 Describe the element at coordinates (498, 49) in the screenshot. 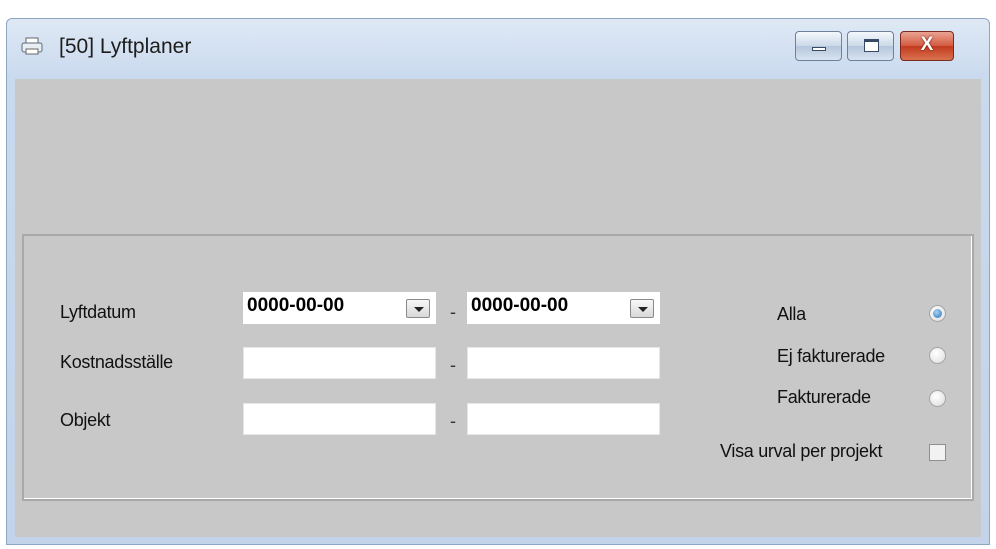

I see `title-bar: [50] Lyftplaner X` at that location.